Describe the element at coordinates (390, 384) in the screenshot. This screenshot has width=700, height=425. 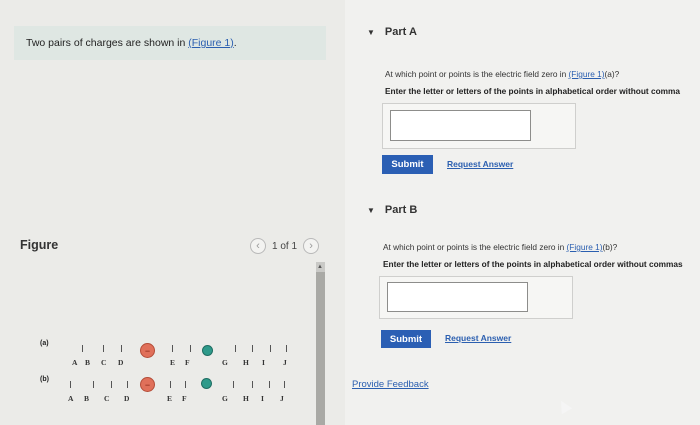
I see `provide-feedback-link: Provide Feedback` at that location.